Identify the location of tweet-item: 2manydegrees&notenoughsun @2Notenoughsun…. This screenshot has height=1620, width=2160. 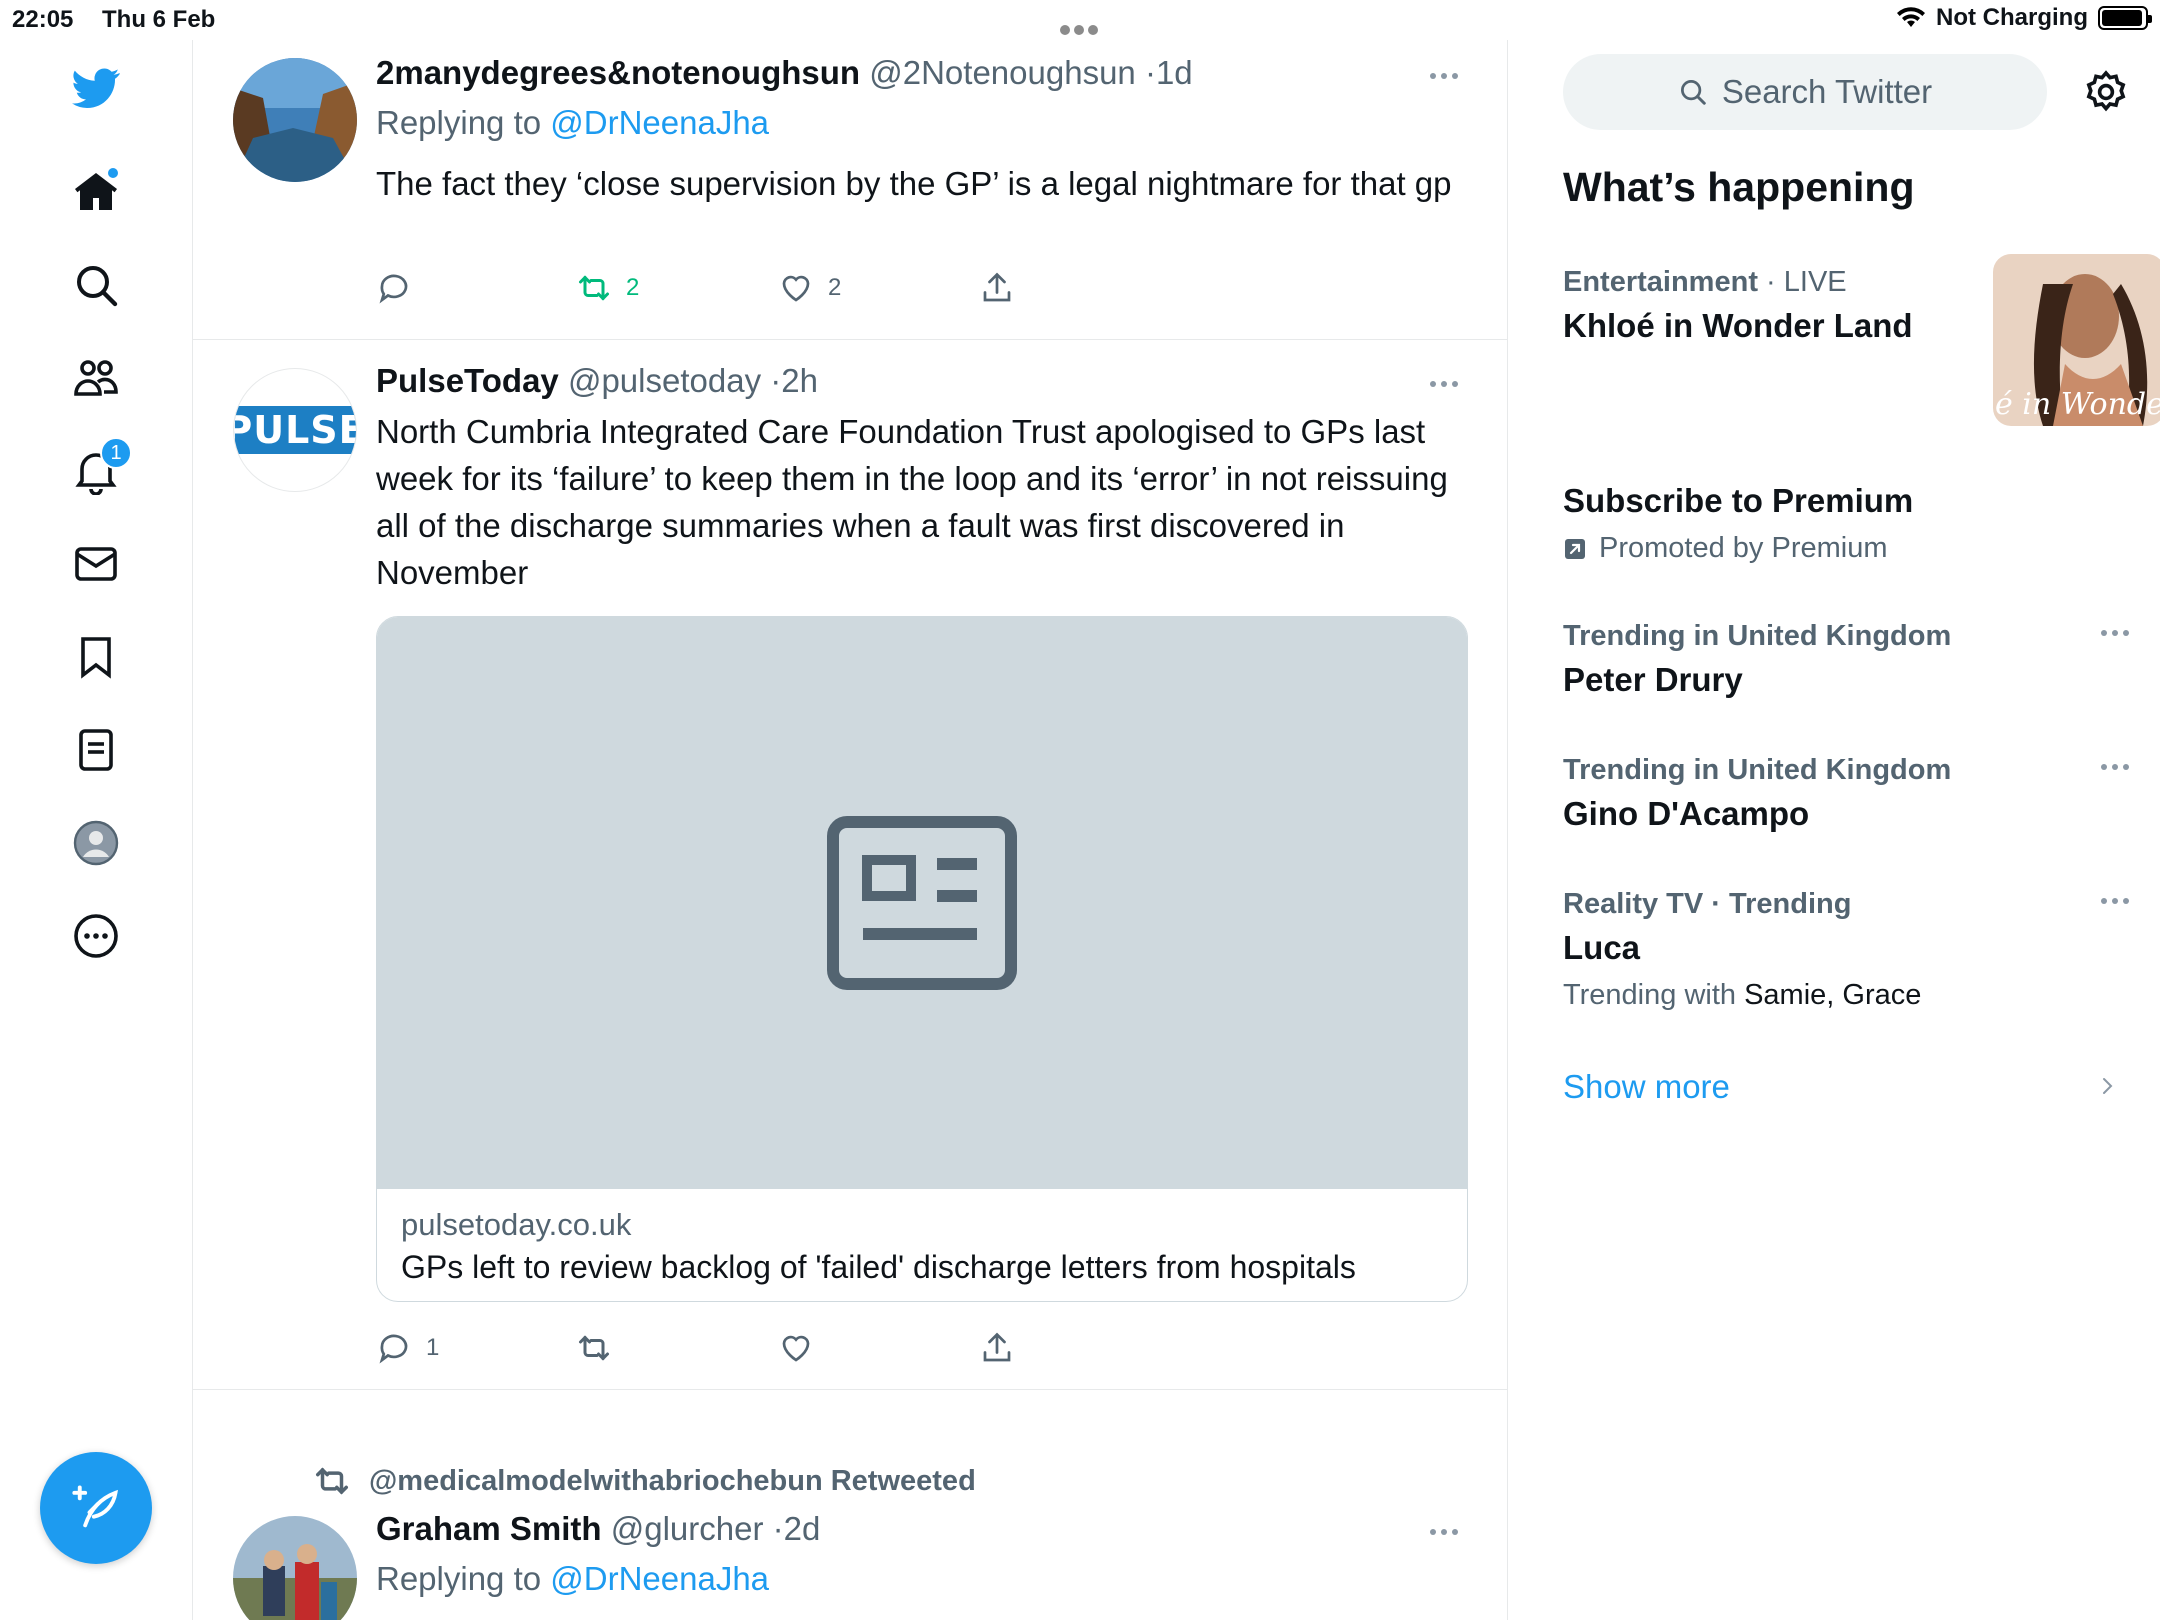
(850, 190).